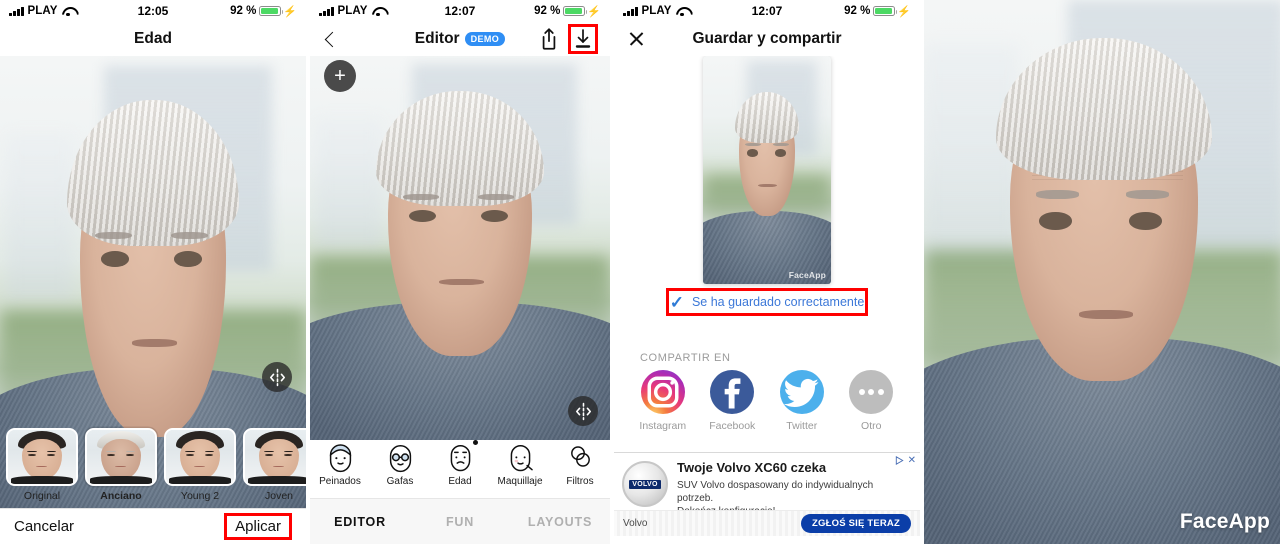  What do you see at coordinates (663, 401) in the screenshot?
I see `share-instagram: Instagram` at bounding box center [663, 401].